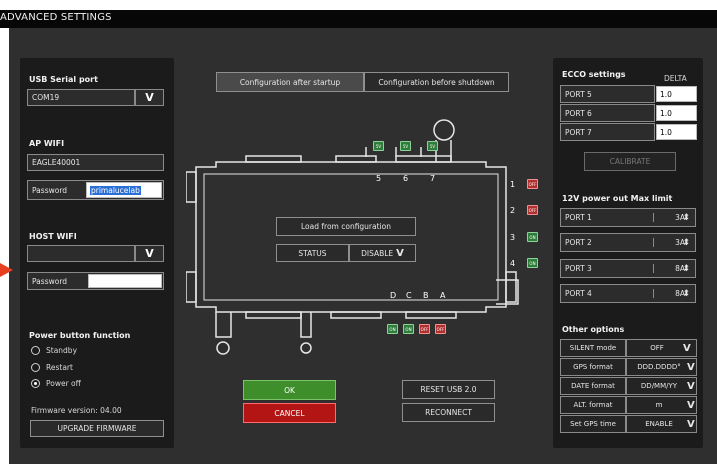 The width and height of the screenshot is (717, 464). Describe the element at coordinates (676, 113) in the screenshot. I see `ecco-port-6-input: 1.0` at that location.